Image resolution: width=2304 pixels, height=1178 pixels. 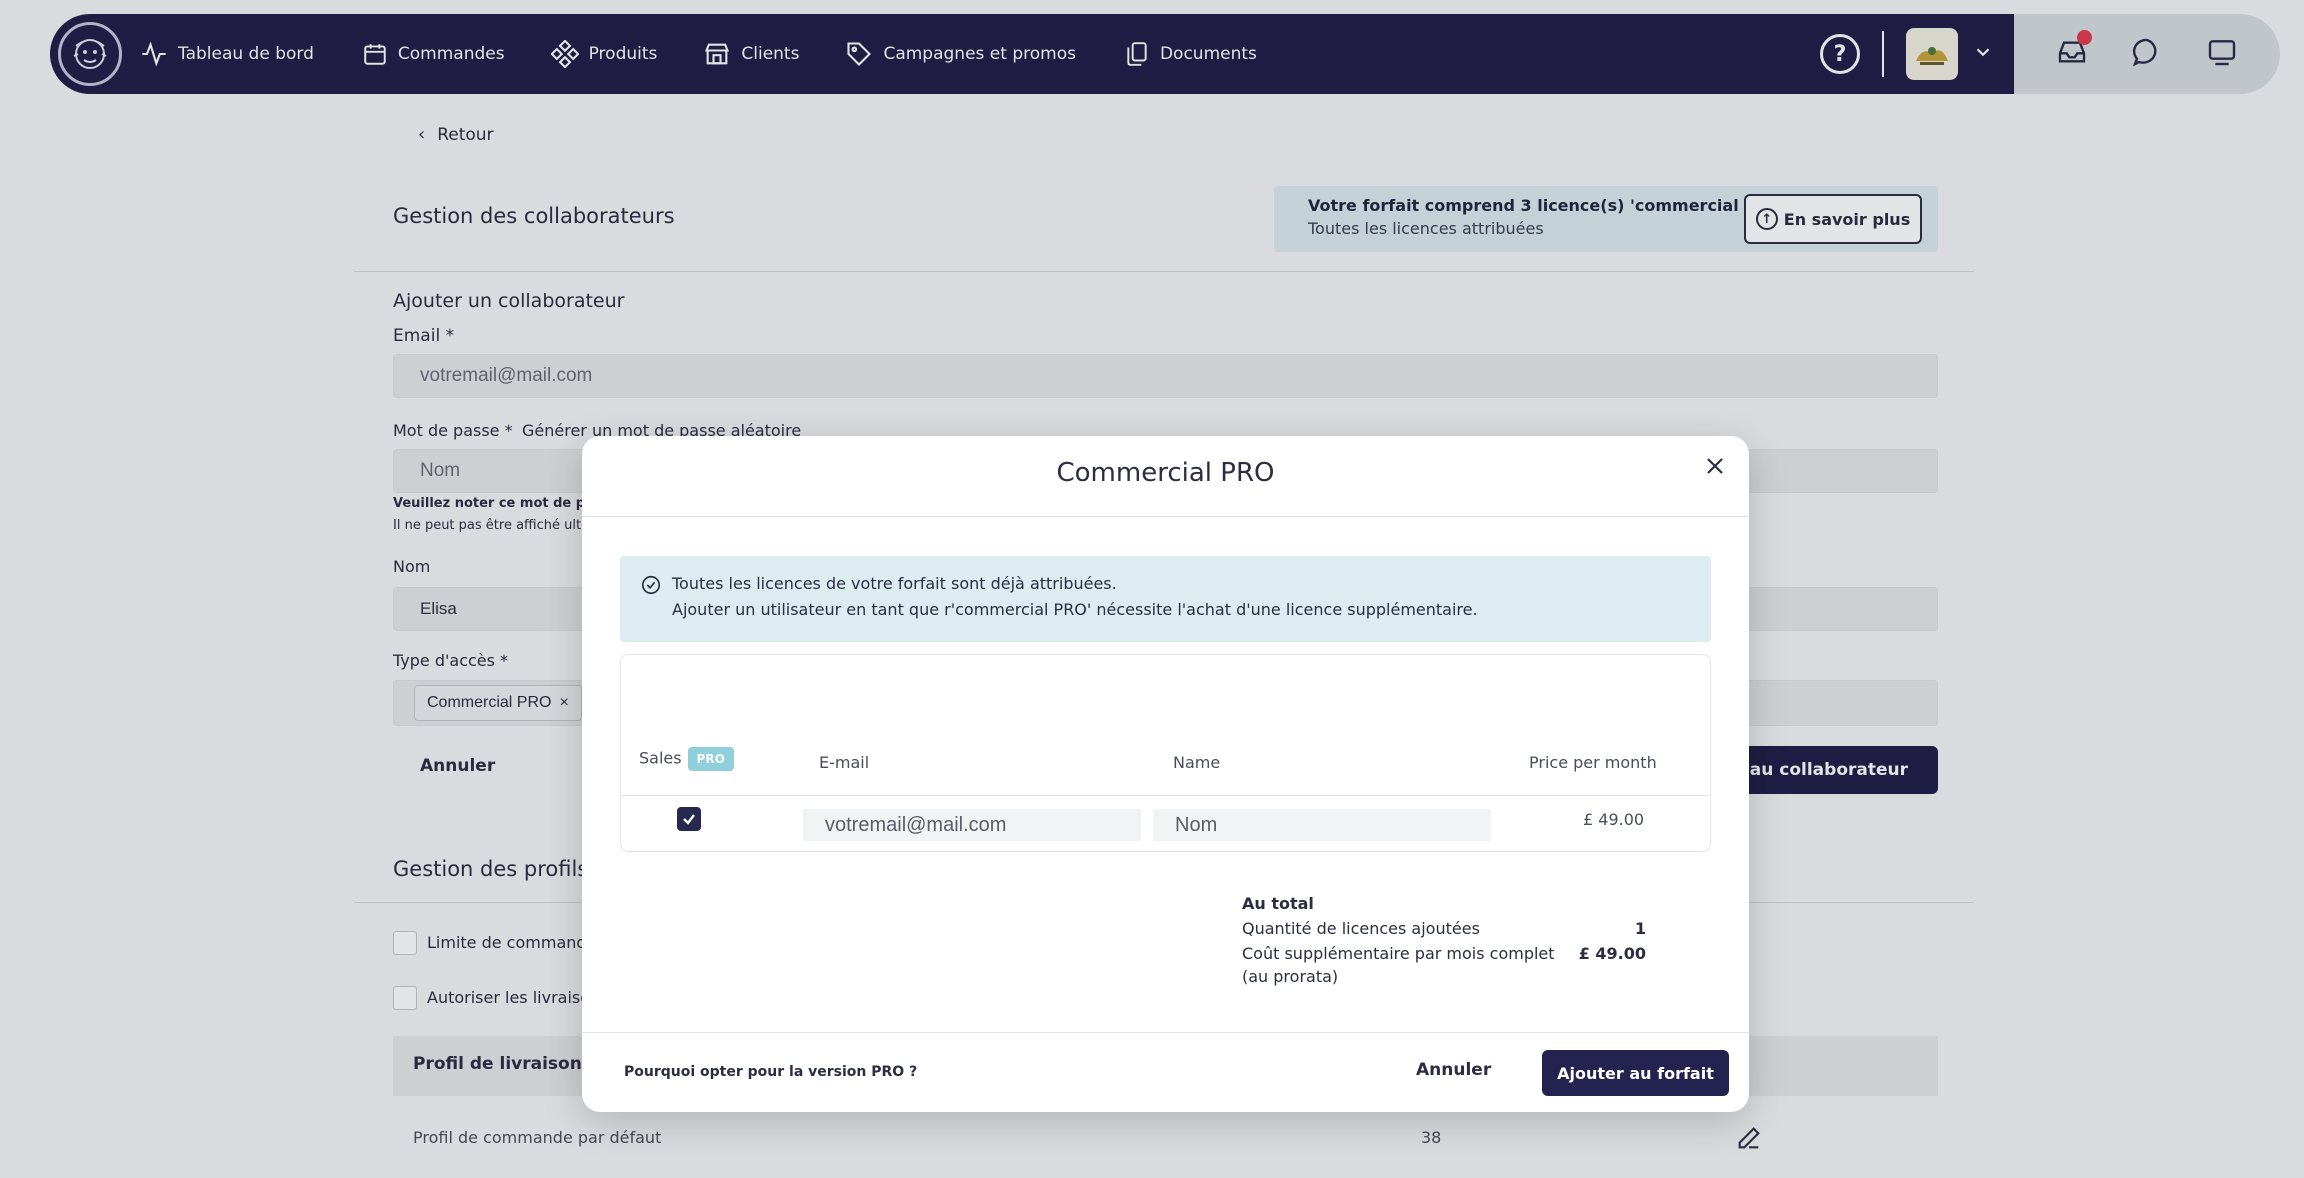 What do you see at coordinates (1361, 928) in the screenshot?
I see `quantity-label: Quantité de licences ajoutées` at bounding box center [1361, 928].